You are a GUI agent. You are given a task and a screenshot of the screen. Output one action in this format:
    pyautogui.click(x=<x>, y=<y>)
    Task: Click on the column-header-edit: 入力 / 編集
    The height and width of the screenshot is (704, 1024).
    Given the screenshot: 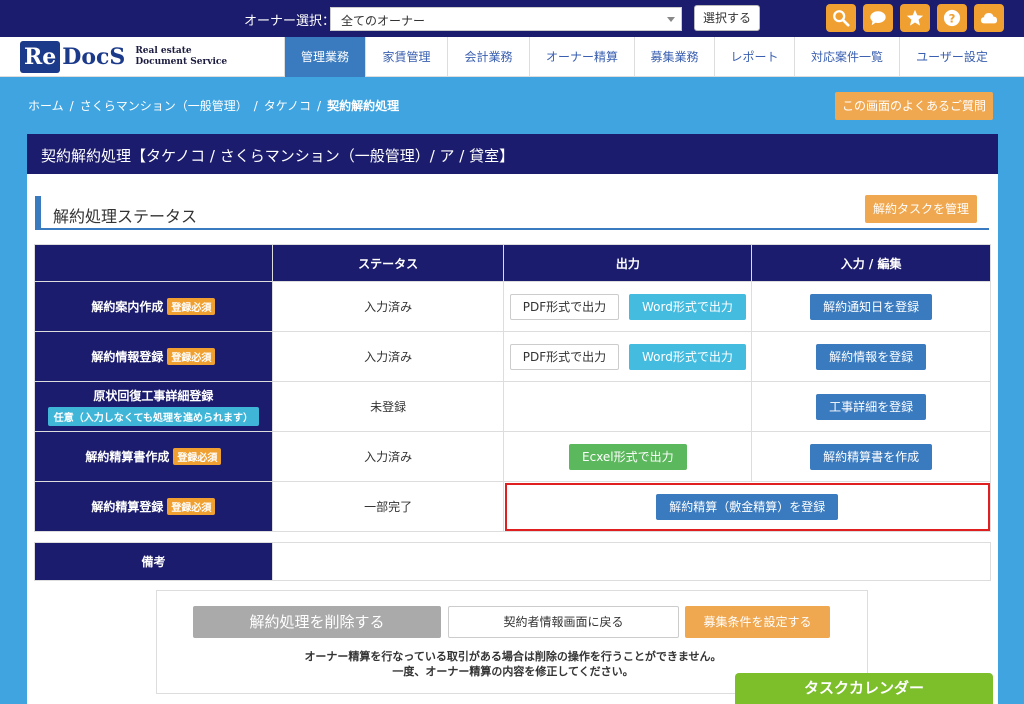 What is the action you would take?
    pyautogui.click(x=871, y=263)
    